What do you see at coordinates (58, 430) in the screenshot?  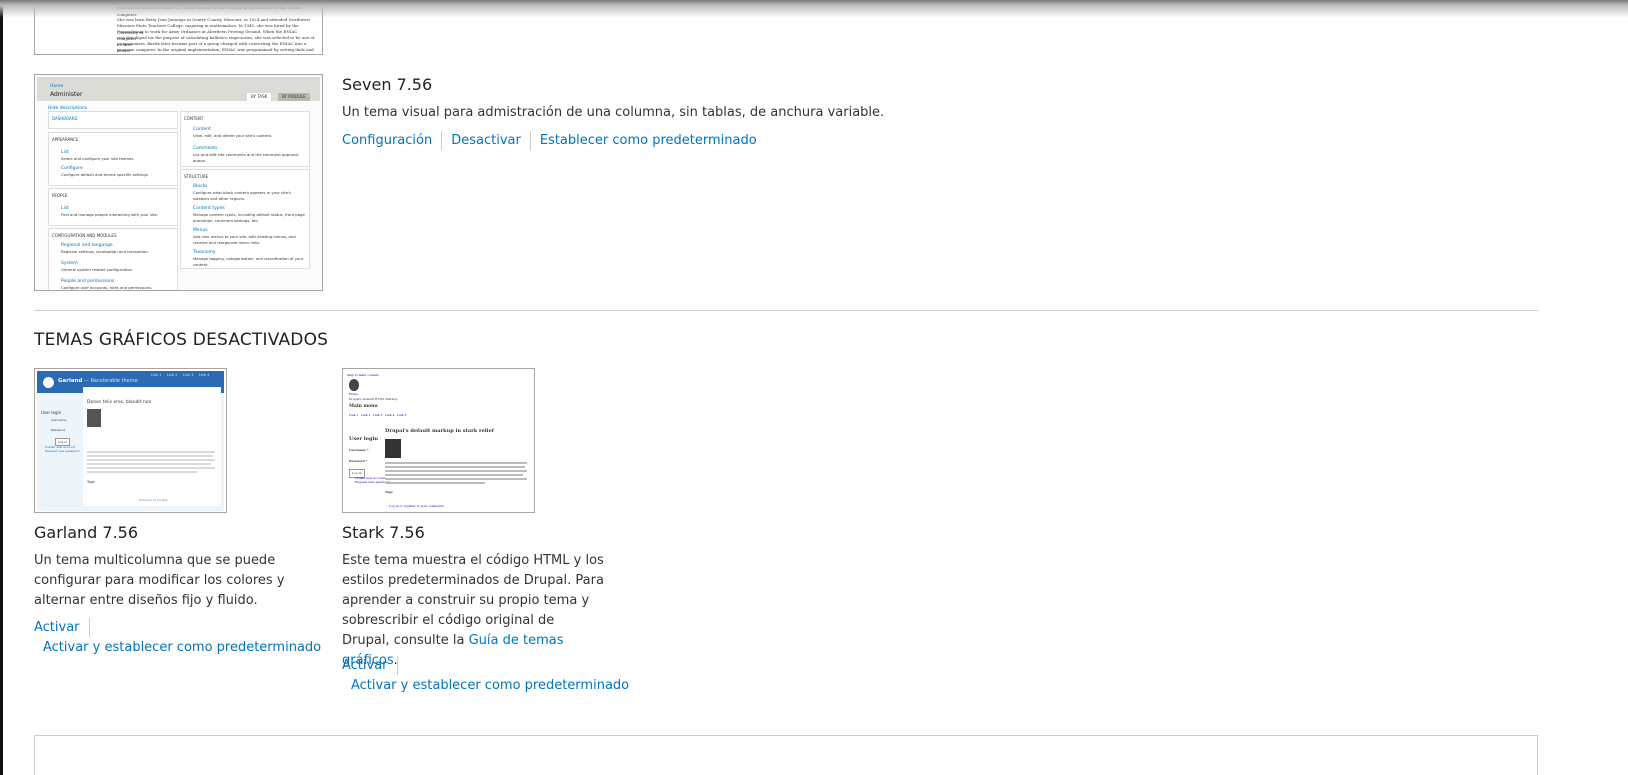 I see `garland-preview-password: Password` at bounding box center [58, 430].